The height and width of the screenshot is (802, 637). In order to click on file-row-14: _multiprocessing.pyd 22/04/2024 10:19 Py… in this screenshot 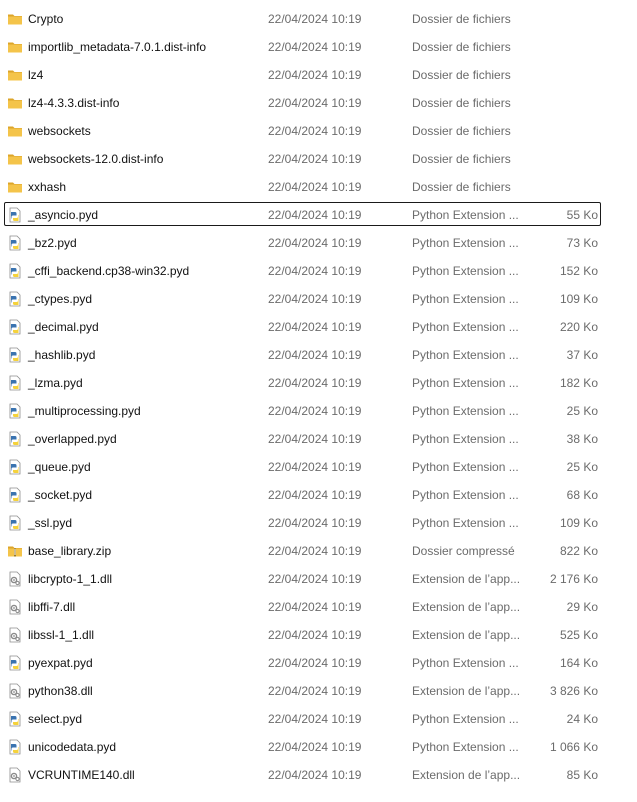, I will do `click(318, 411)`.